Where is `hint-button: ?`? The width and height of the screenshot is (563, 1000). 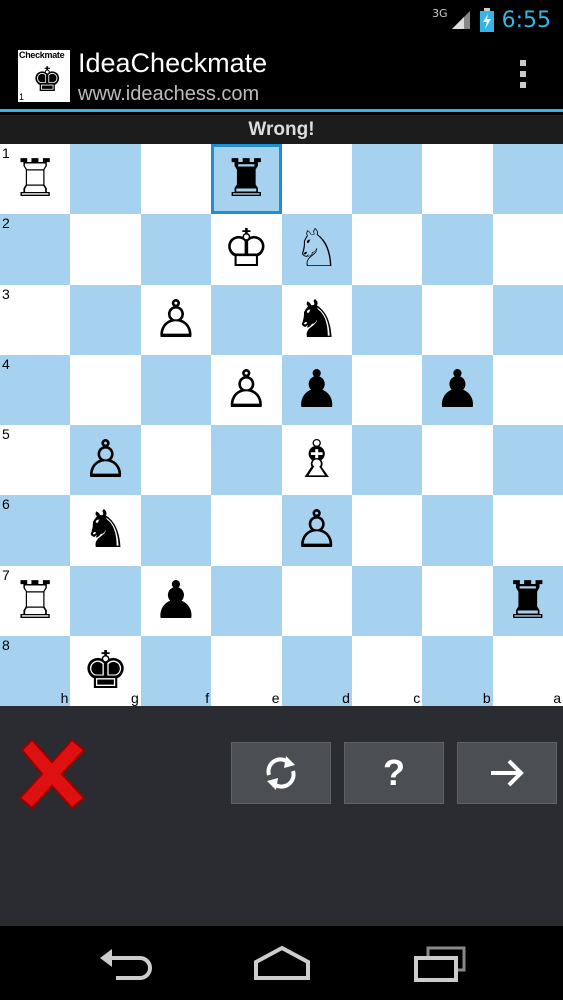
hint-button: ? is located at coordinates (394, 773).